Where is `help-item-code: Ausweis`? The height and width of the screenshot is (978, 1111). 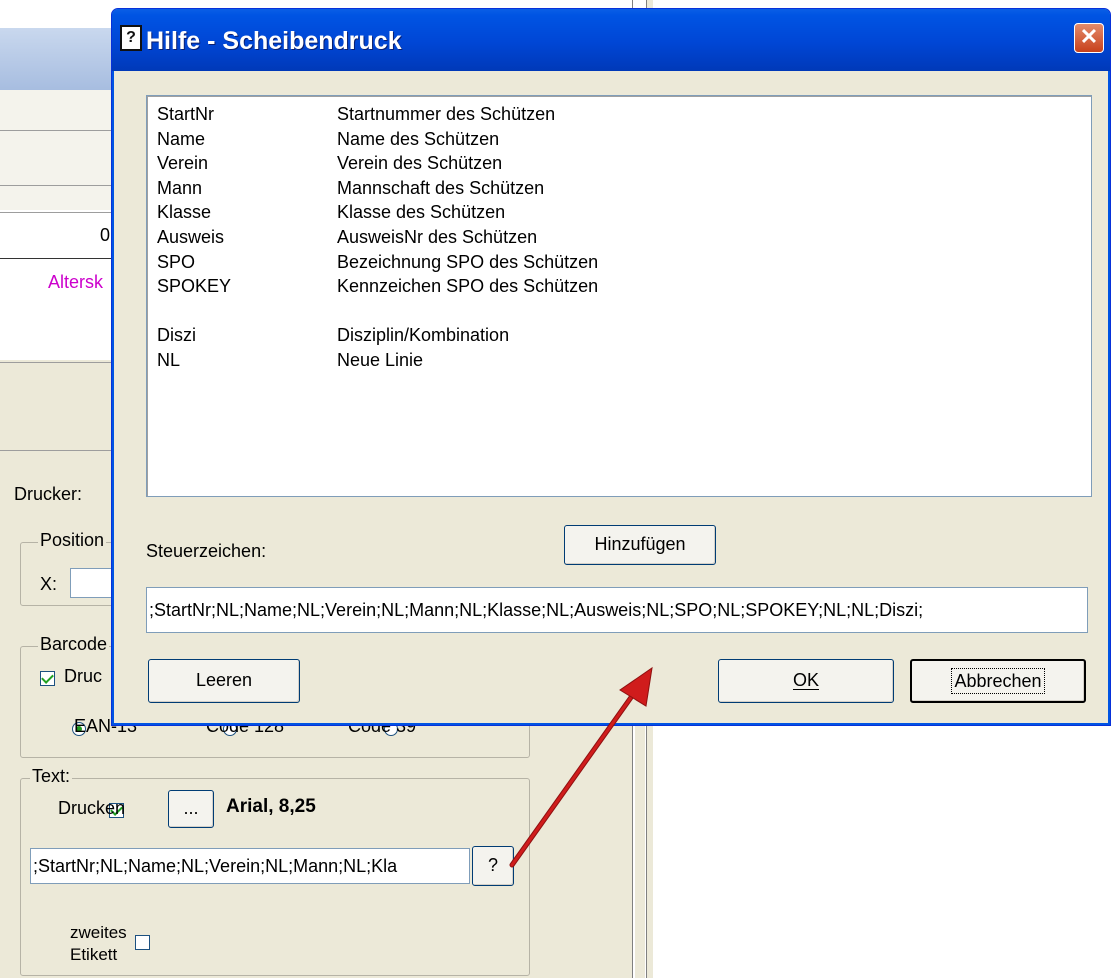 help-item-code: Ausweis is located at coordinates (191, 237).